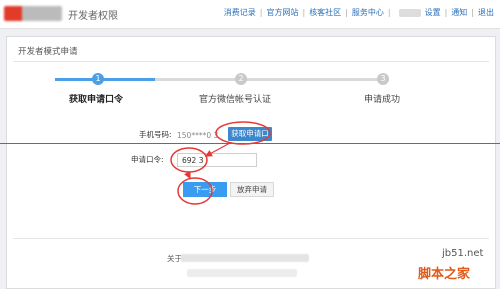 Image resolution: width=500 pixels, height=289 pixels. Describe the element at coordinates (243, 133) in the screenshot. I see `highlight-get-code` at that location.